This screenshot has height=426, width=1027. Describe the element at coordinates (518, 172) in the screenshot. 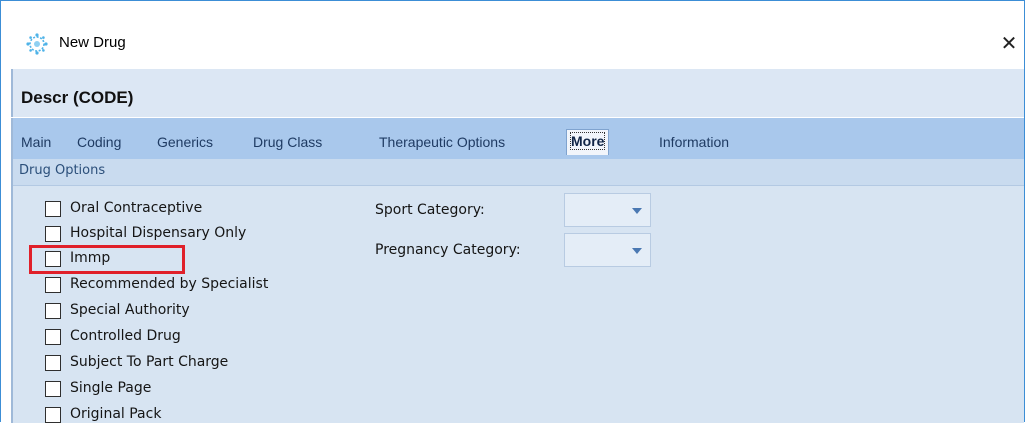

I see `drug-options-group-header: Drug Options` at that location.